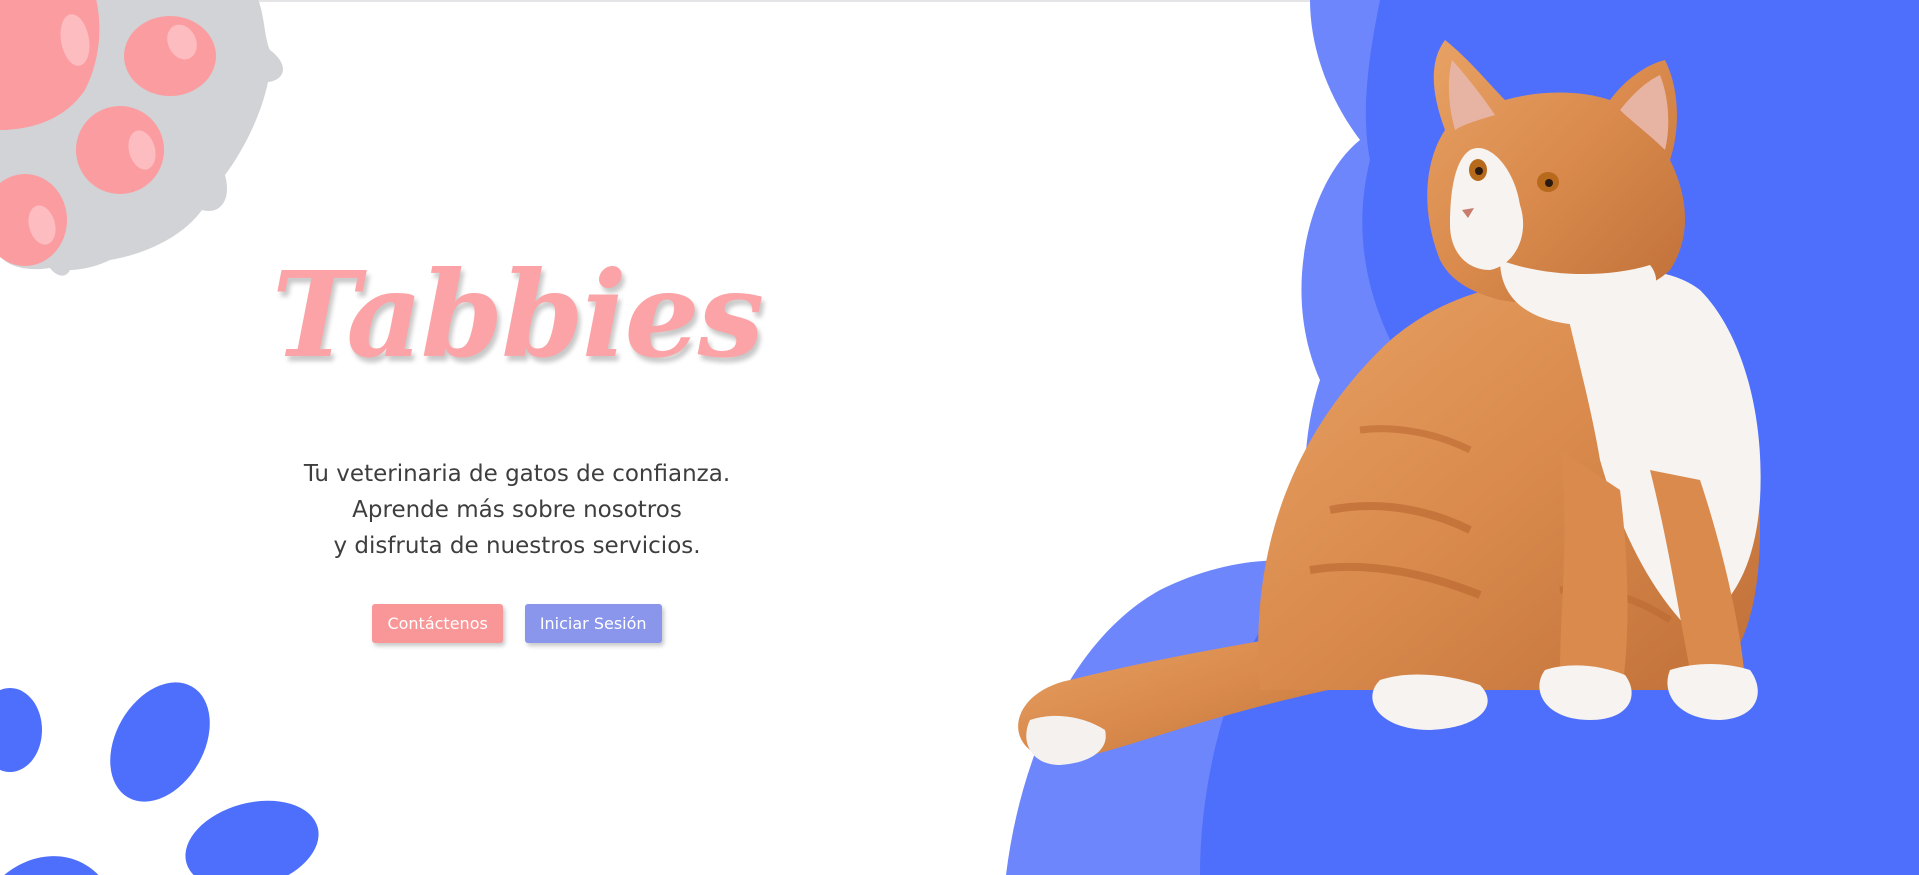 The width and height of the screenshot is (1919, 875). Describe the element at coordinates (517, 623) in the screenshot. I see `hero-actions: Contáctenos Iniciar Sesión` at that location.